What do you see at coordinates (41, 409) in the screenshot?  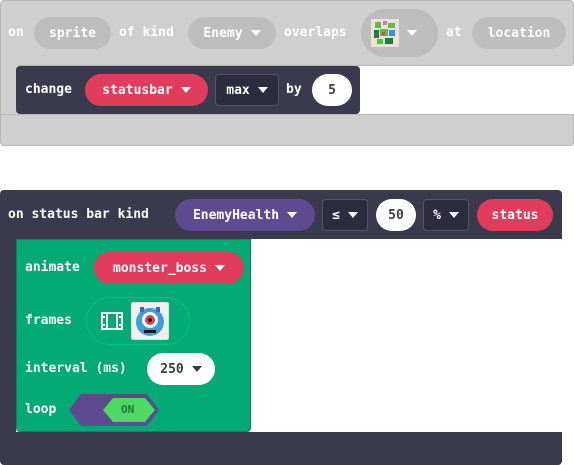 I see `loop-label: loop` at bounding box center [41, 409].